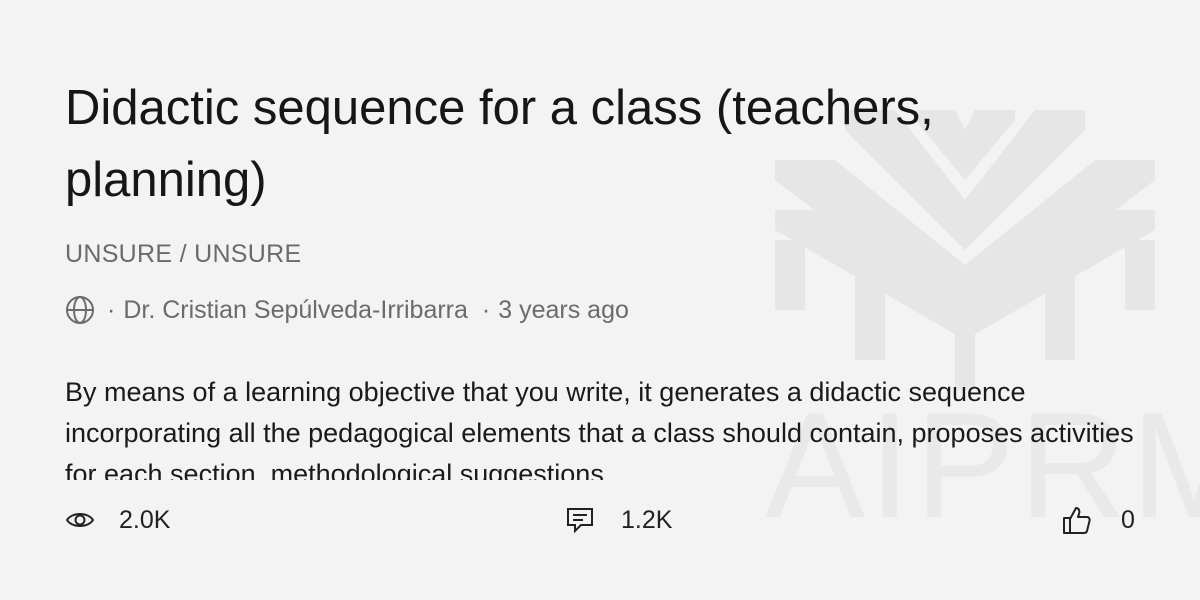 This screenshot has height=600, width=1200. I want to click on comments-stat: 1.2K, so click(618, 520).